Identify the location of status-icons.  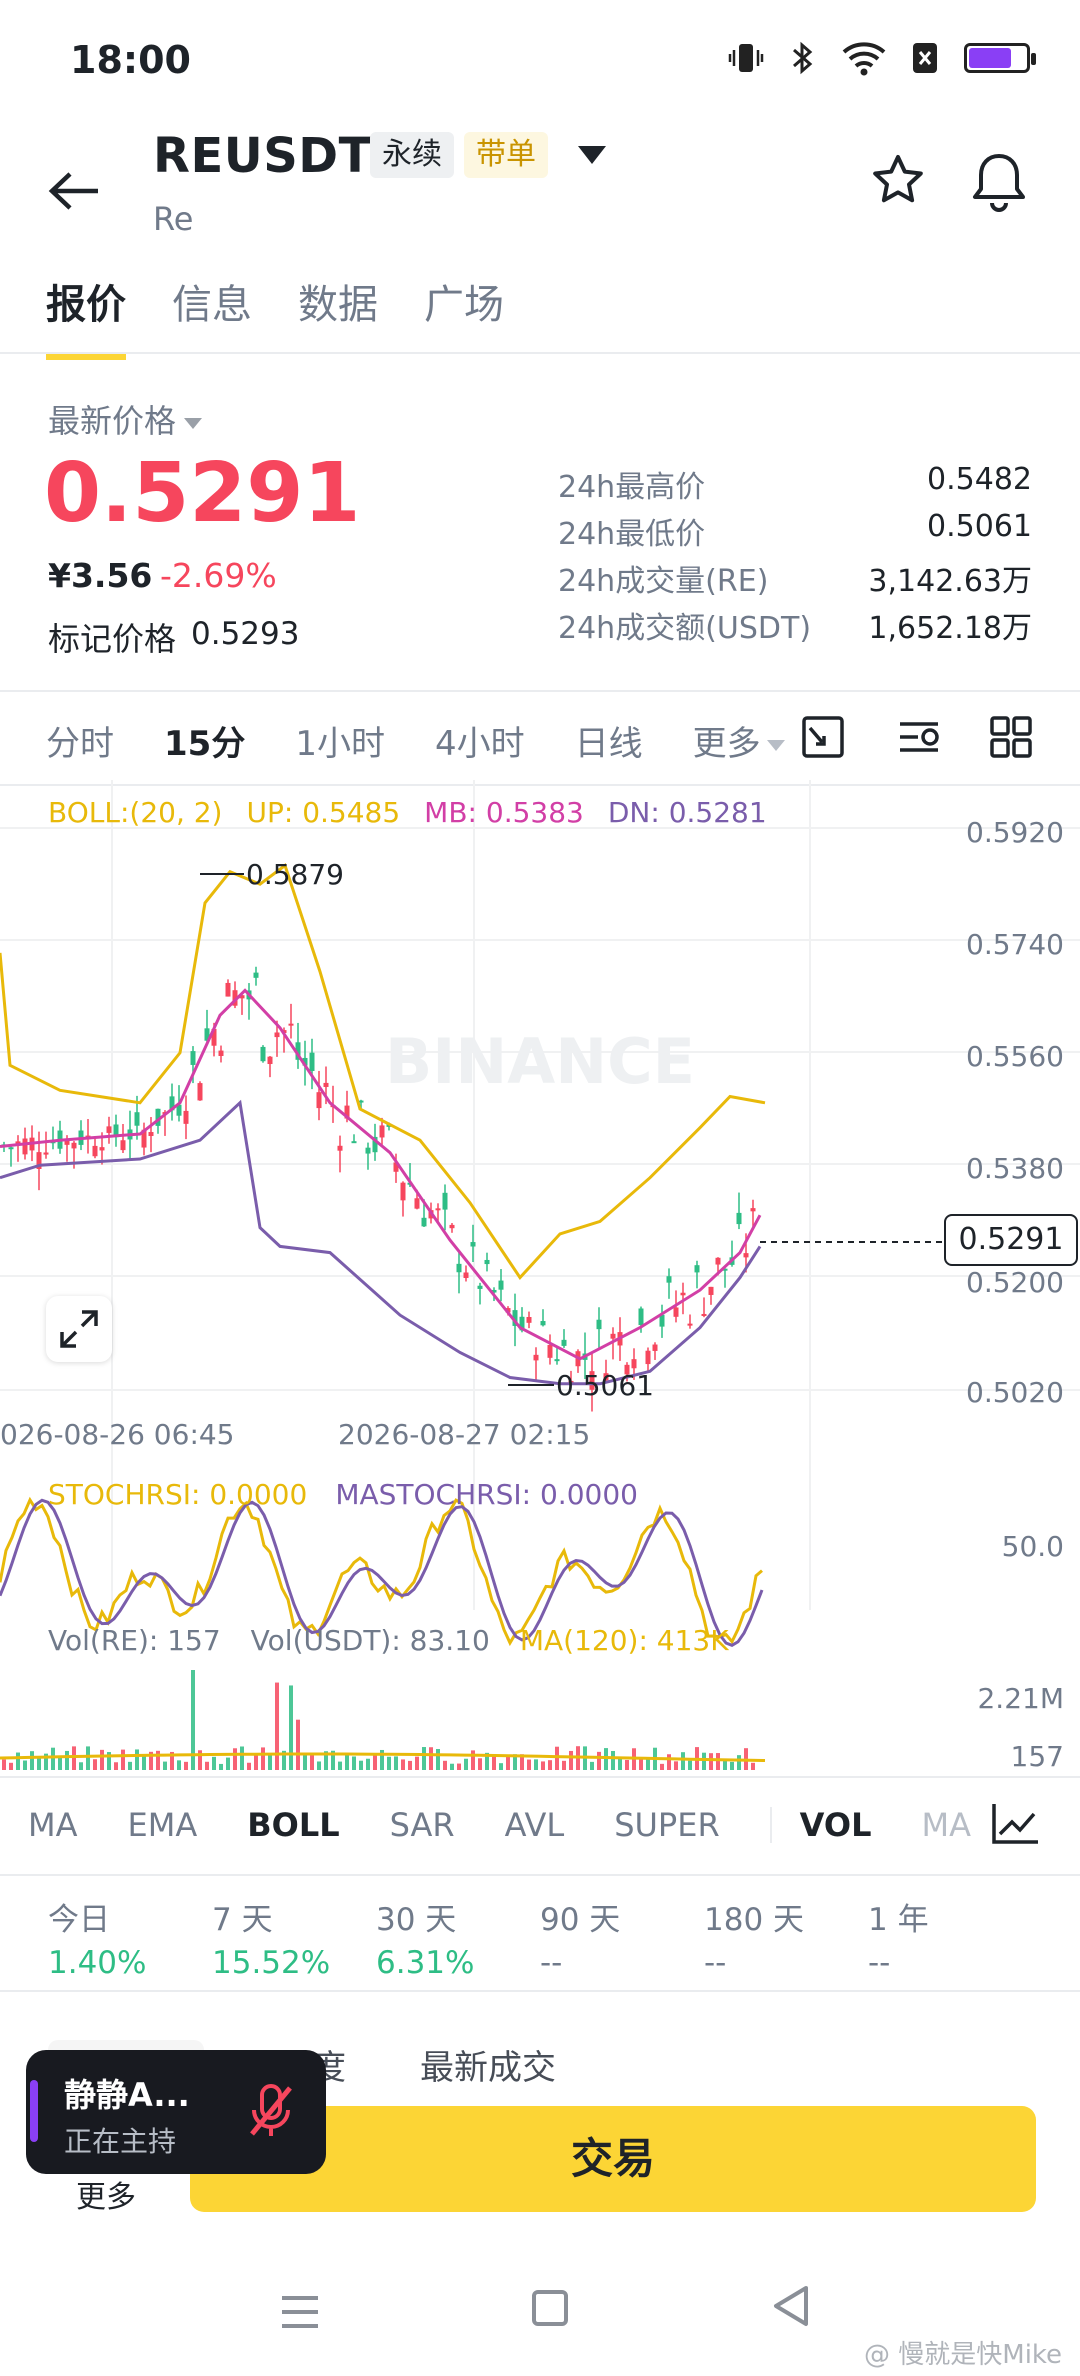
(882, 58).